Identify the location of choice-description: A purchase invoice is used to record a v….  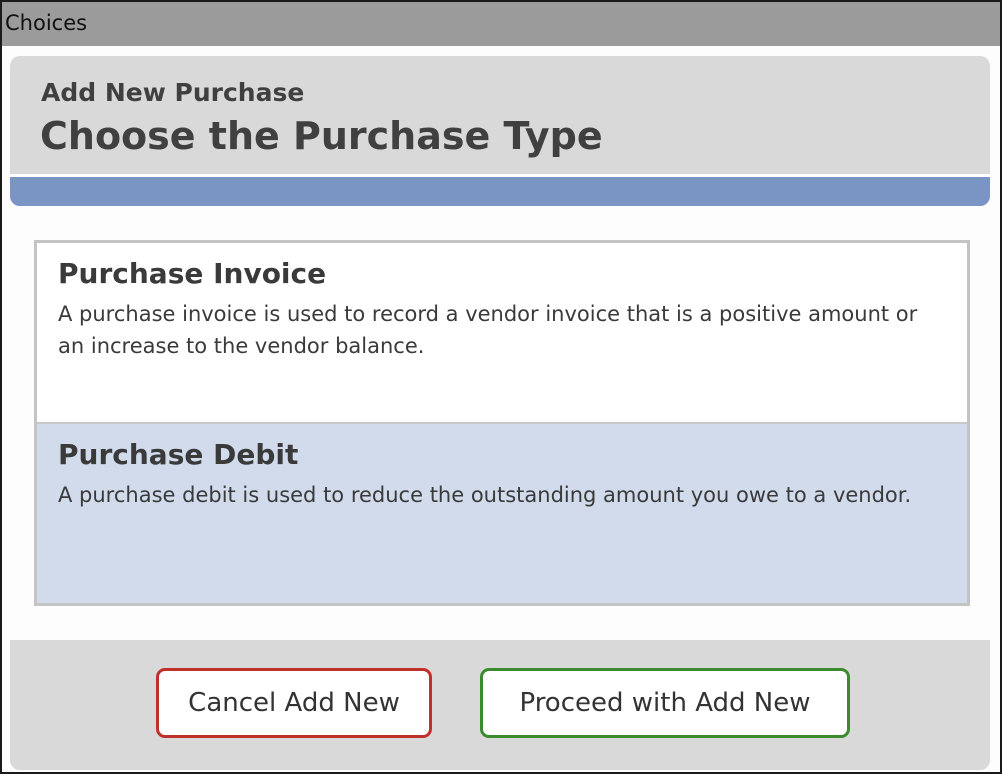
(488, 330).